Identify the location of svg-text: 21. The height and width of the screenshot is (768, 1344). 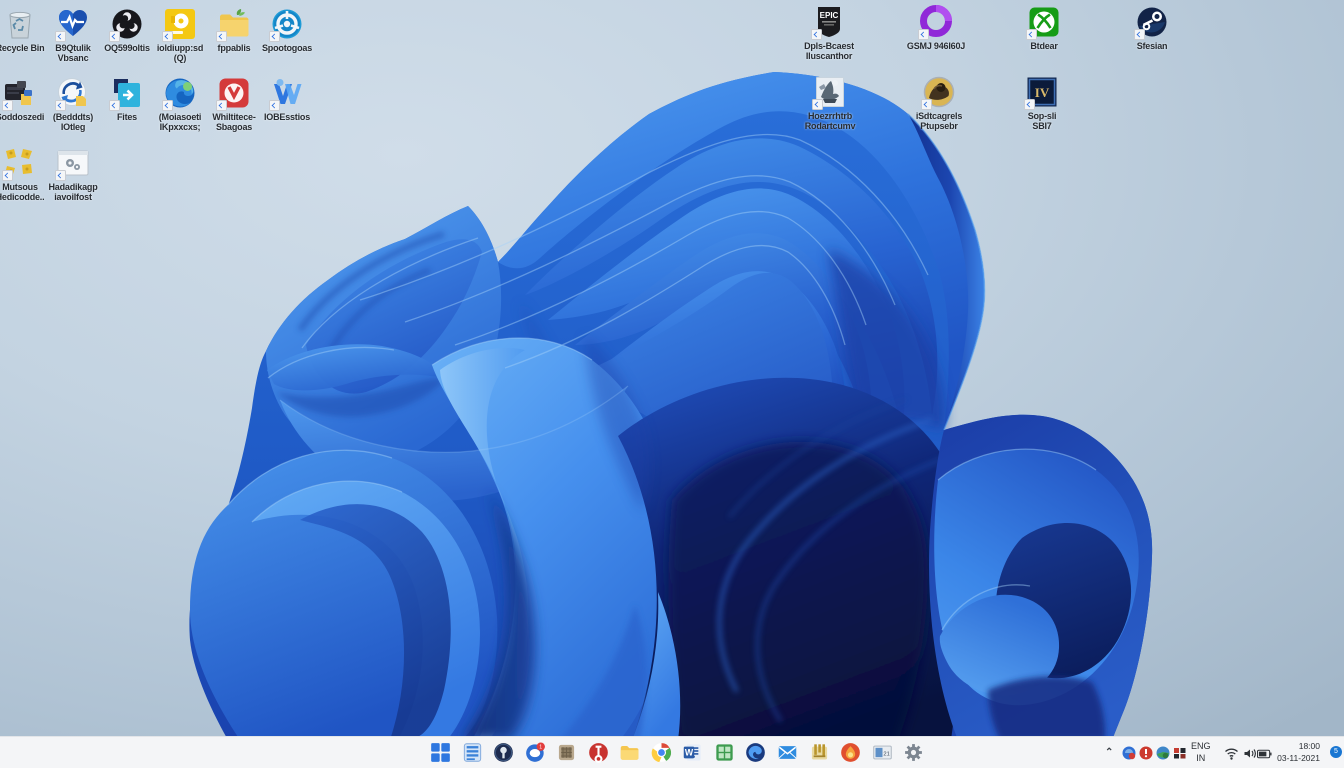
(886, 754).